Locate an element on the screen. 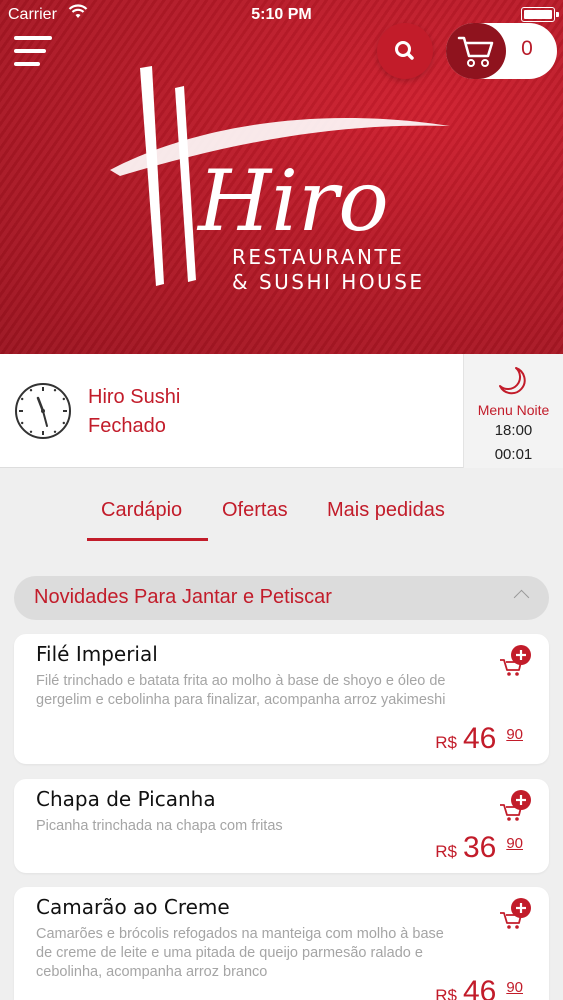  cart-icon-wrap is located at coordinates (476, 51).